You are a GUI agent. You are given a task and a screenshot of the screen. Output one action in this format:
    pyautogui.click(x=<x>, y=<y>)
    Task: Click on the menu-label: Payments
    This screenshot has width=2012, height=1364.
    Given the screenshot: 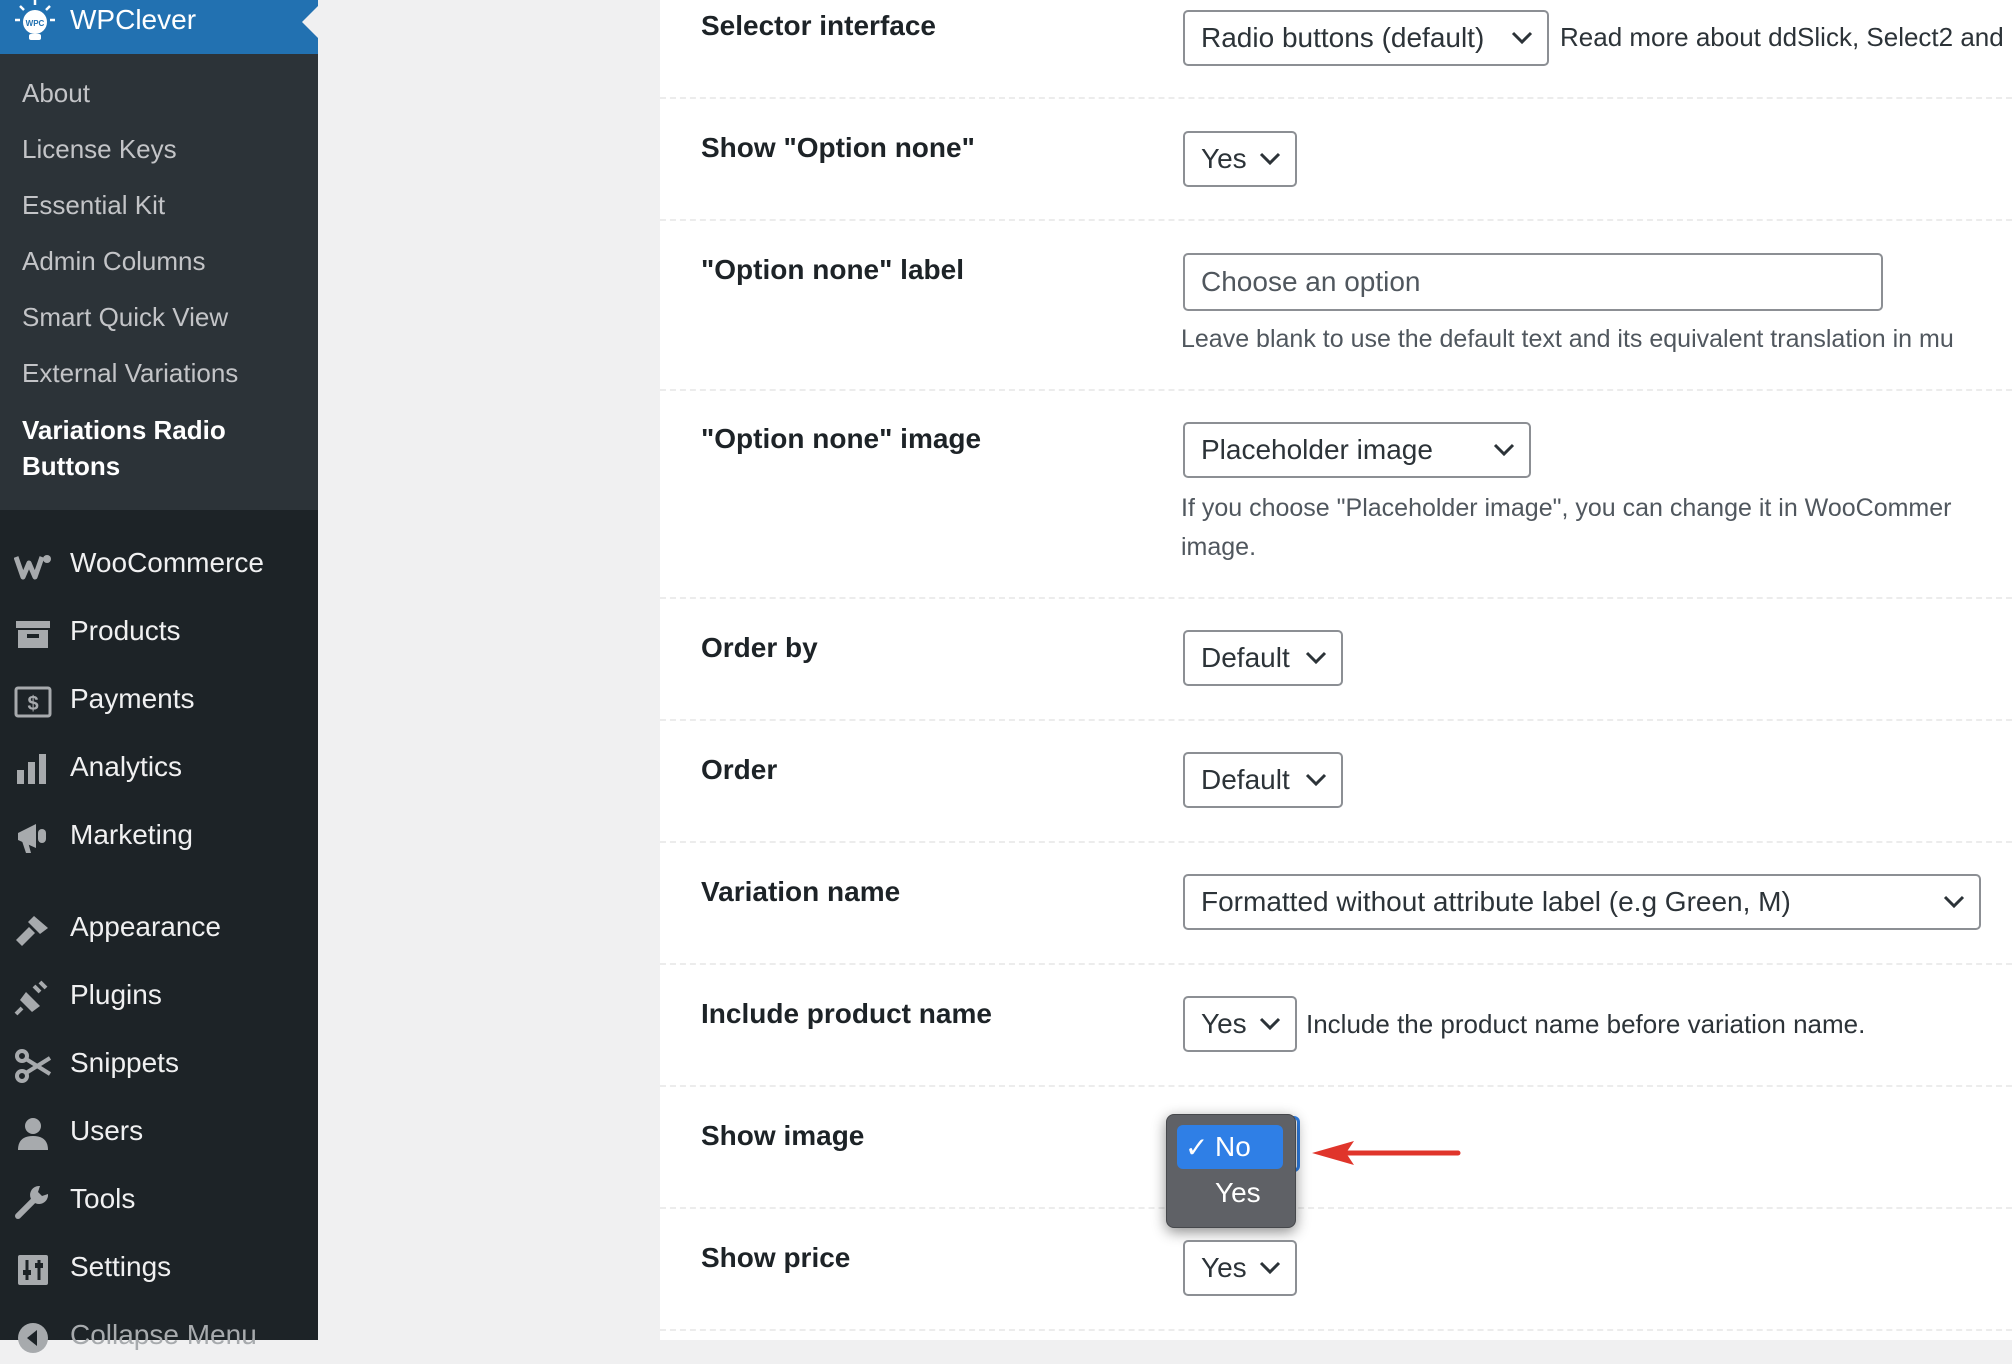 What is the action you would take?
    pyautogui.click(x=132, y=698)
    